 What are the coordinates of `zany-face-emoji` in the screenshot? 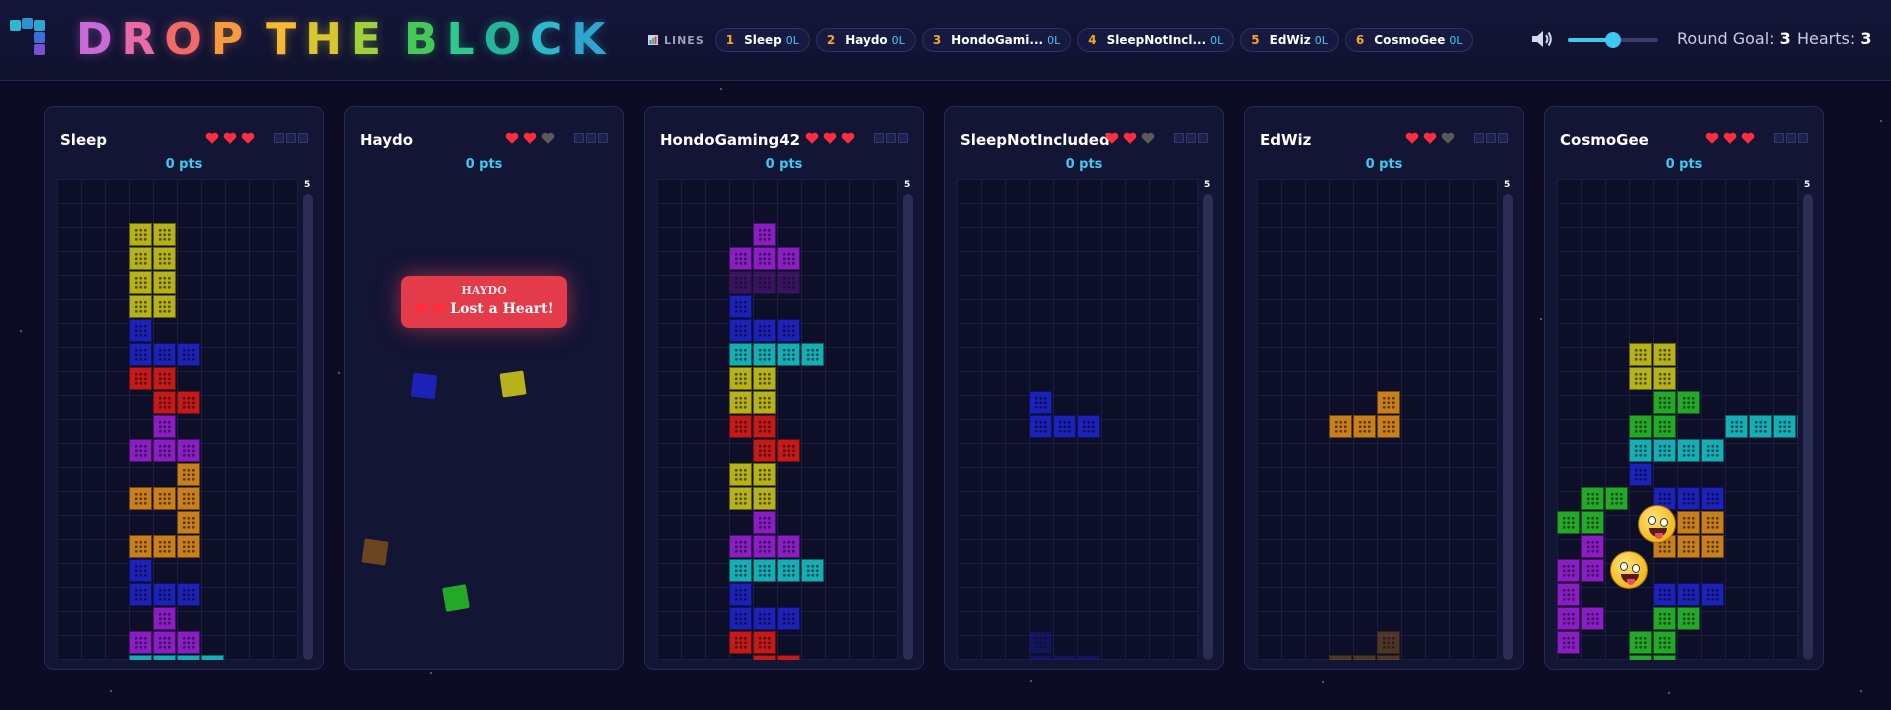 It's located at (1657, 524).